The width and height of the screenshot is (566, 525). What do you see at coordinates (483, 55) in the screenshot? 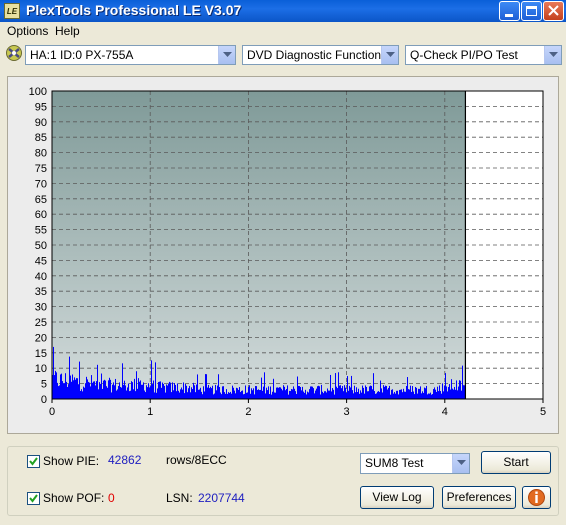
I see `test-select: Q-Check PI/PO Test` at bounding box center [483, 55].